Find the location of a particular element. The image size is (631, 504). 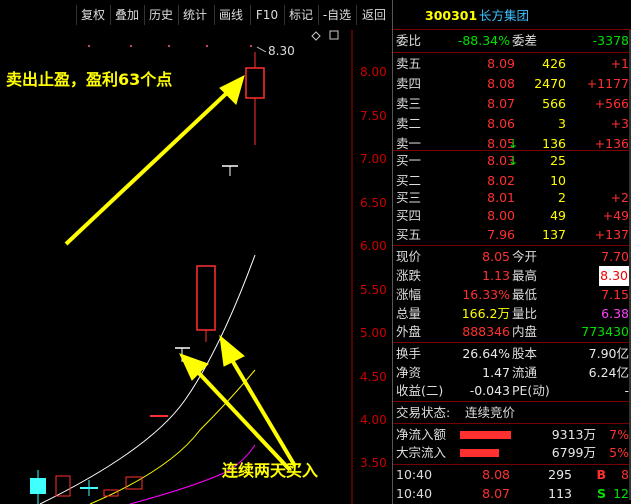

cell-text: 8 is located at coordinates (625, 474).